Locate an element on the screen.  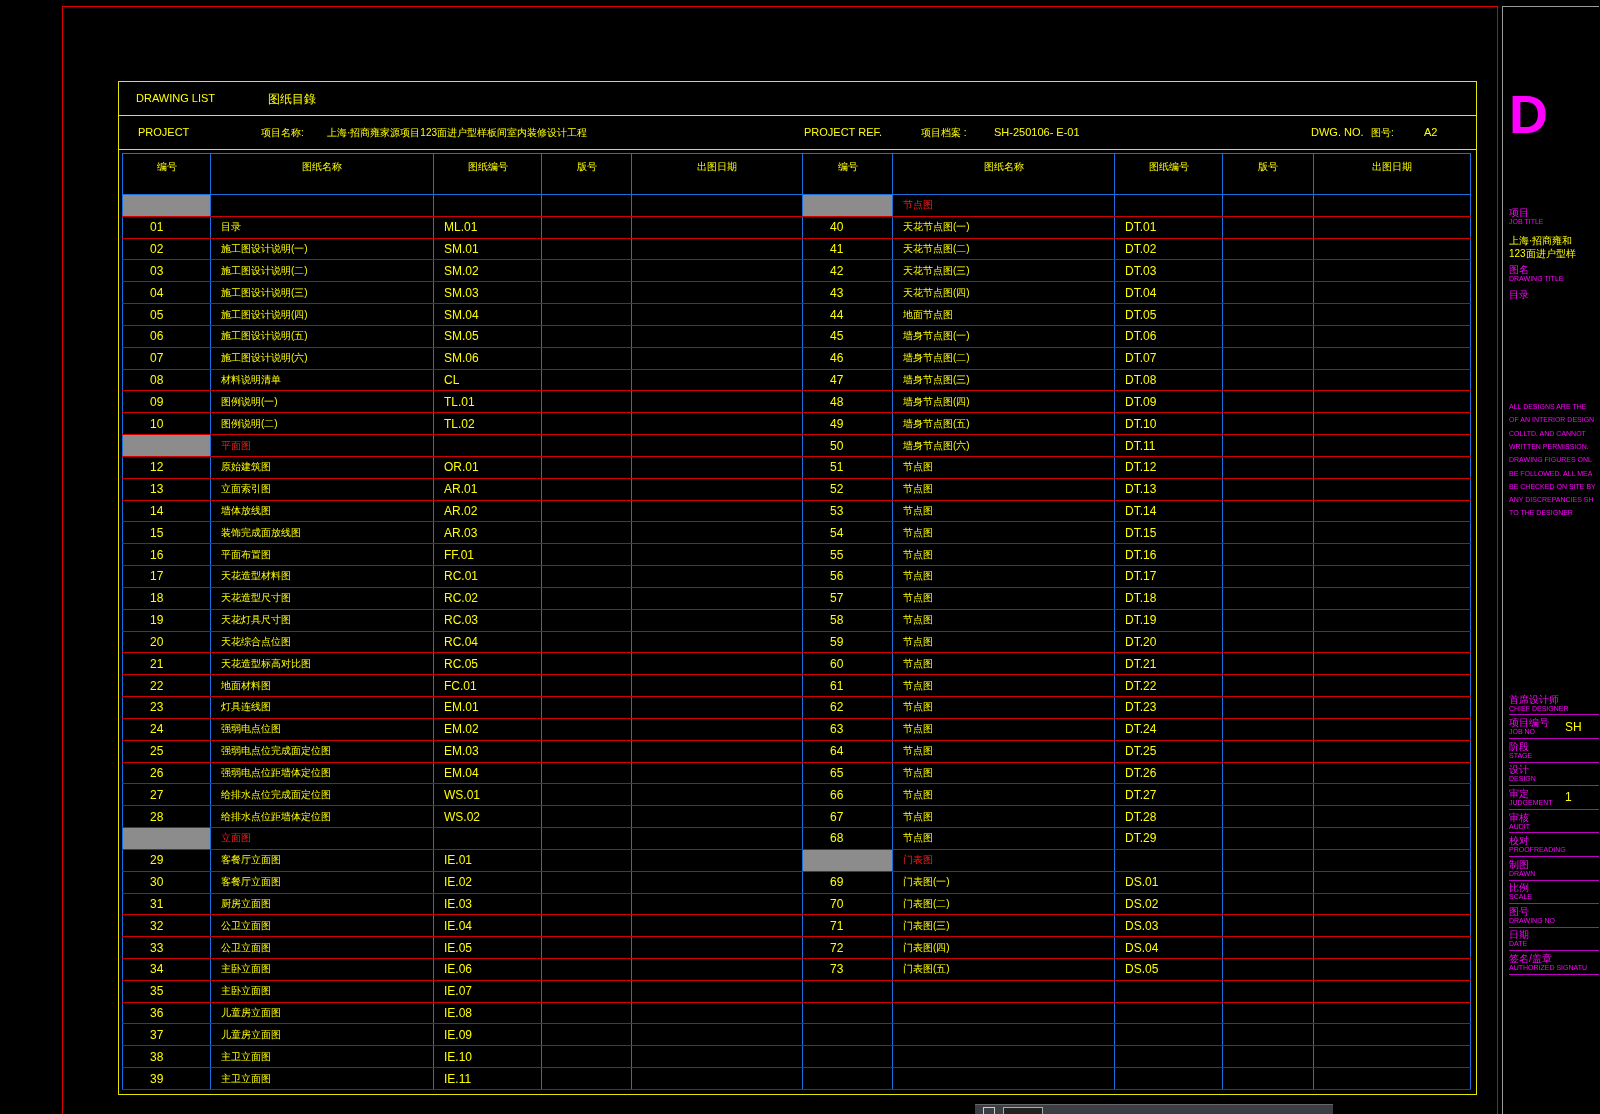
table-cell: DT.18 is located at coordinates (1168, 598).